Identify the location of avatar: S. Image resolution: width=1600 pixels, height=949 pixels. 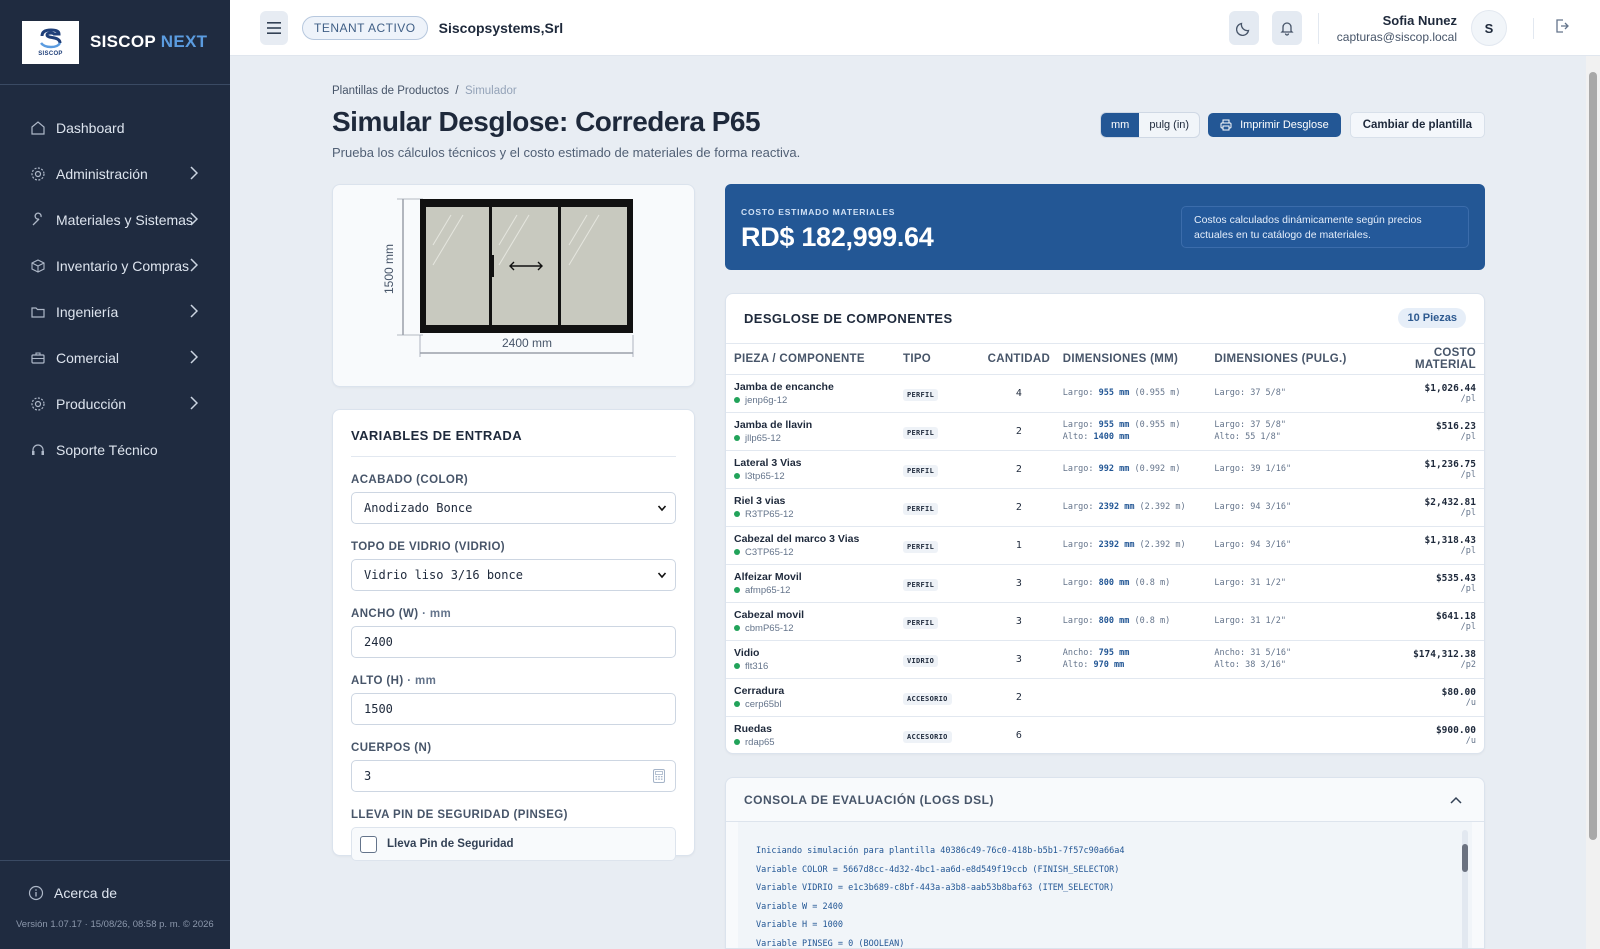
(1489, 28).